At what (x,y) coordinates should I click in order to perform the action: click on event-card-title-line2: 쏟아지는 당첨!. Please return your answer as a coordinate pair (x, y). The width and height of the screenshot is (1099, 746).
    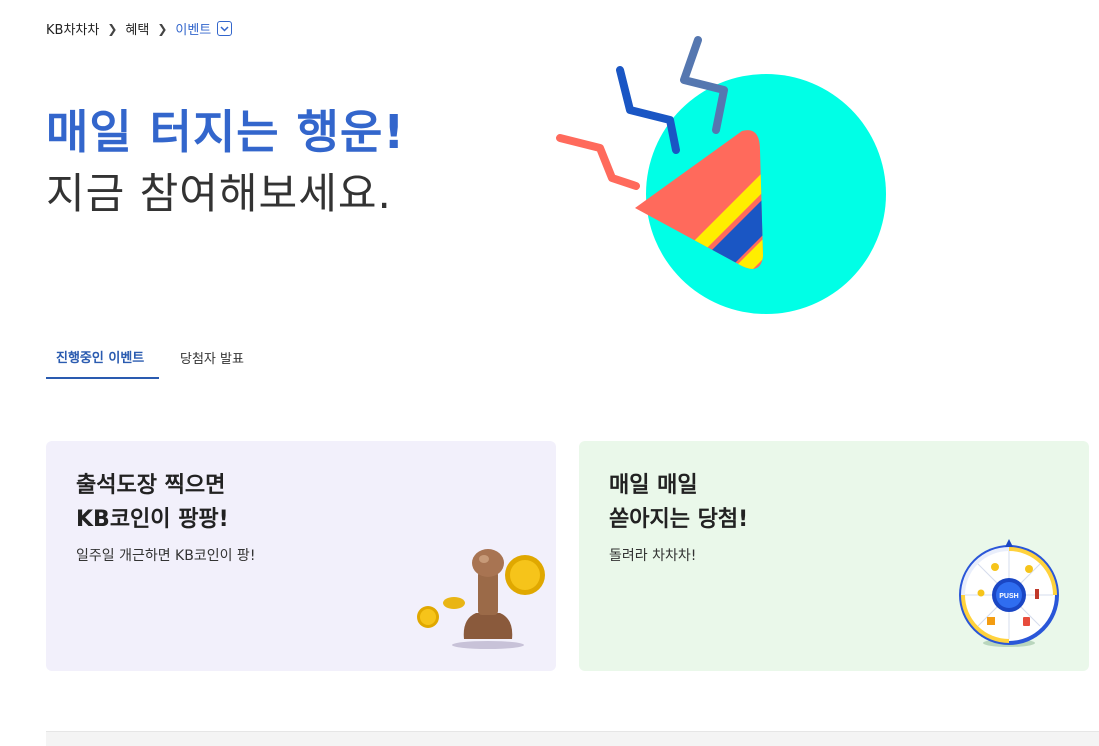
    Looking at the image, I should click on (679, 519).